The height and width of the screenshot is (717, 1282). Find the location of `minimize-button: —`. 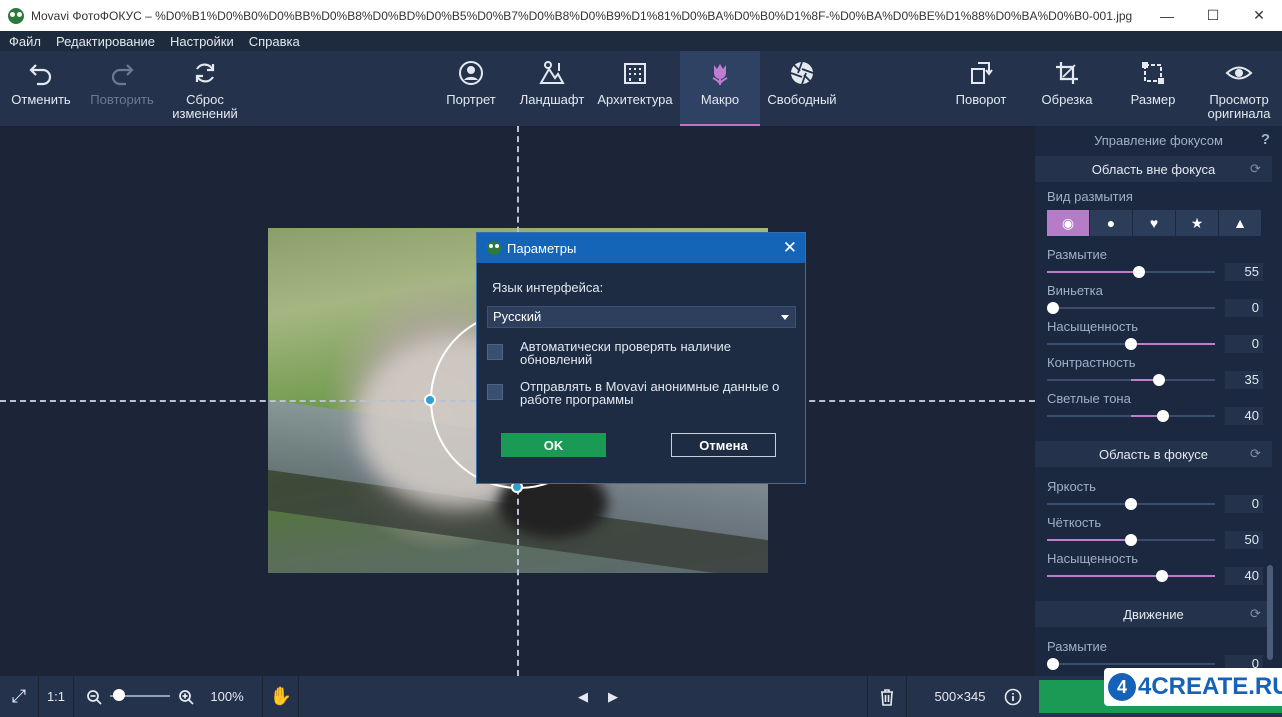

minimize-button: — is located at coordinates (1167, 15).